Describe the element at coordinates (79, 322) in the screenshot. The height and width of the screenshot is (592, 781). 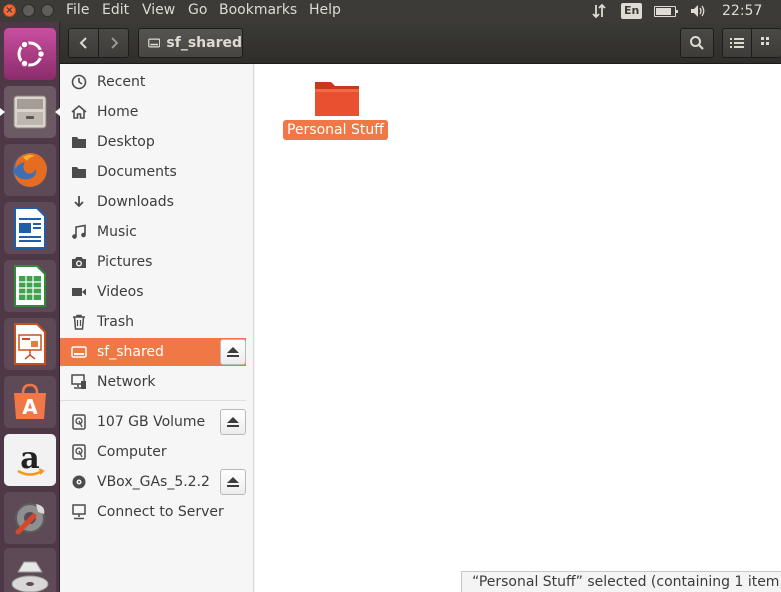
I see `trash-icon` at that location.